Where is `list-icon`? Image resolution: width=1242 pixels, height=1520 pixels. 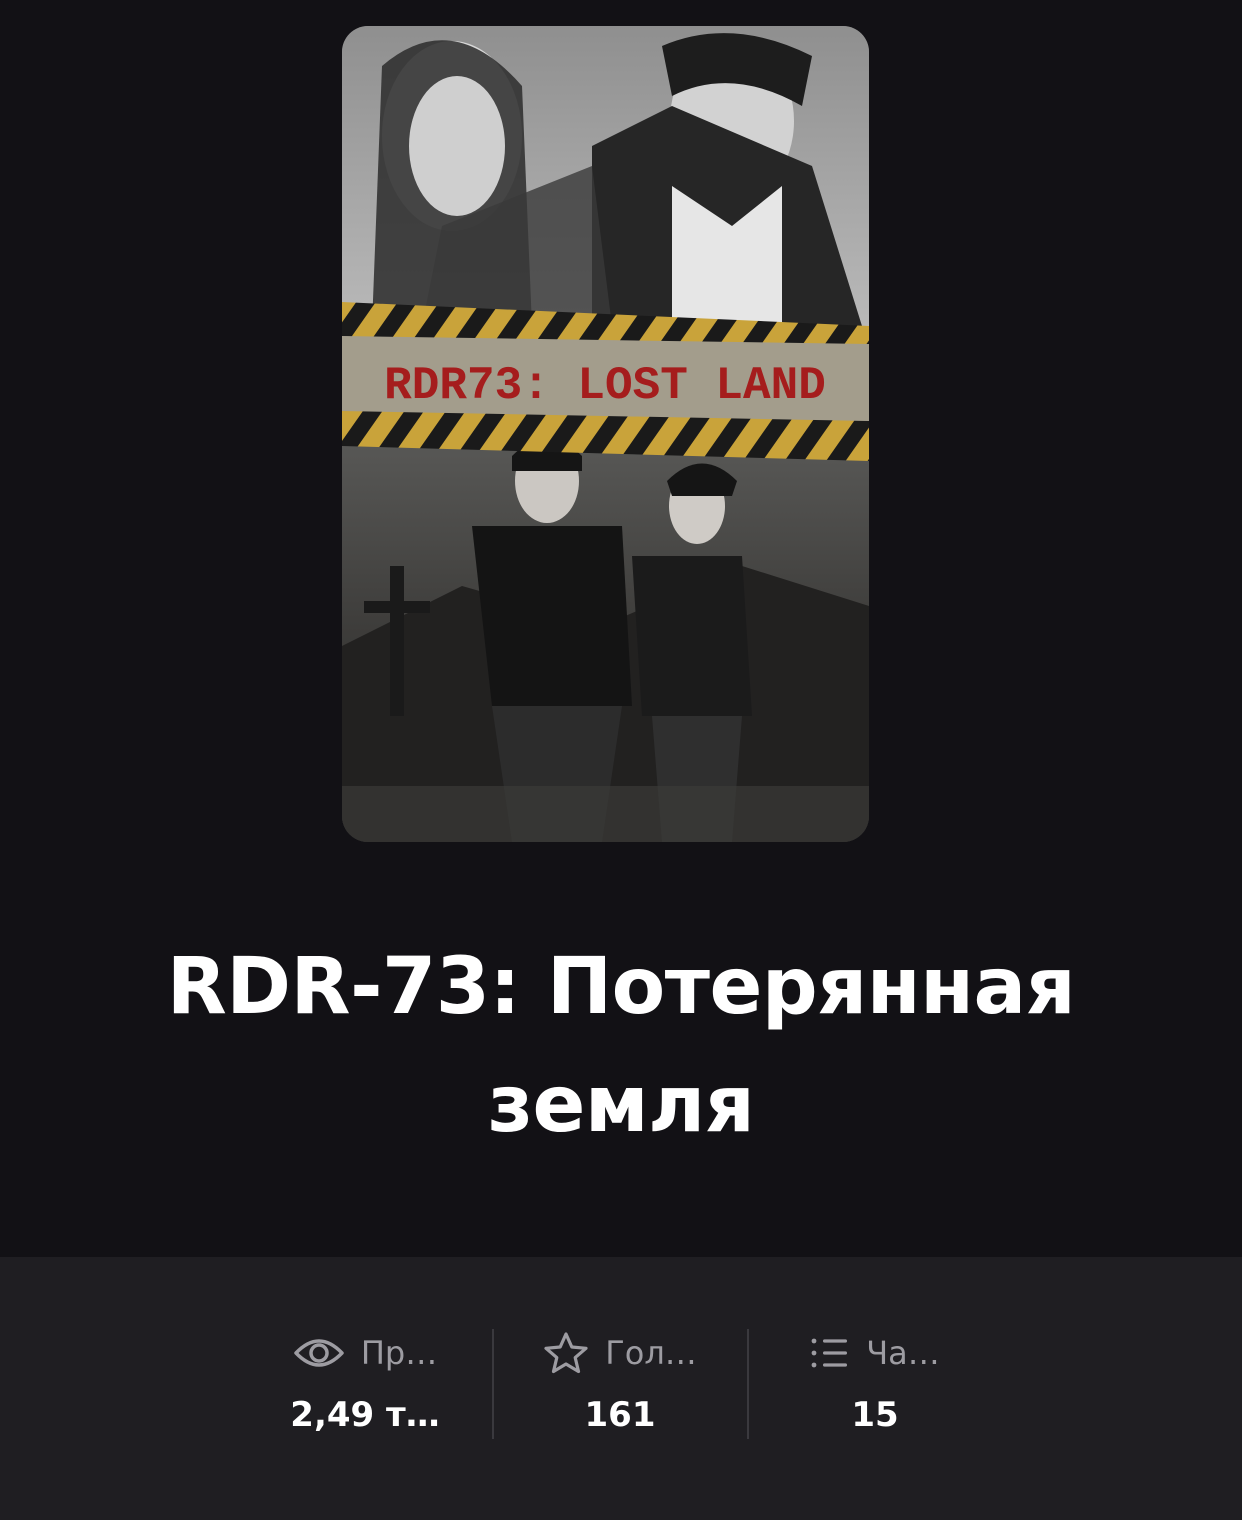 list-icon is located at coordinates (830, 1353).